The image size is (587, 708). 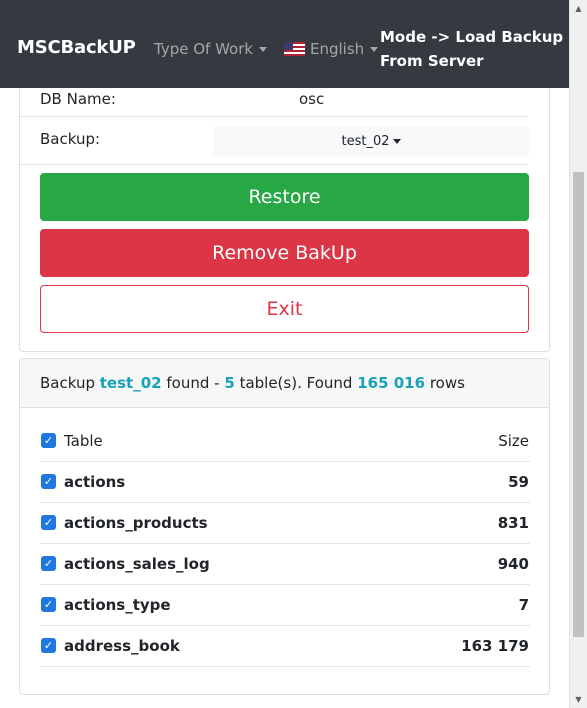 What do you see at coordinates (365, 141) in the screenshot?
I see `backup-select-value: test_02` at bounding box center [365, 141].